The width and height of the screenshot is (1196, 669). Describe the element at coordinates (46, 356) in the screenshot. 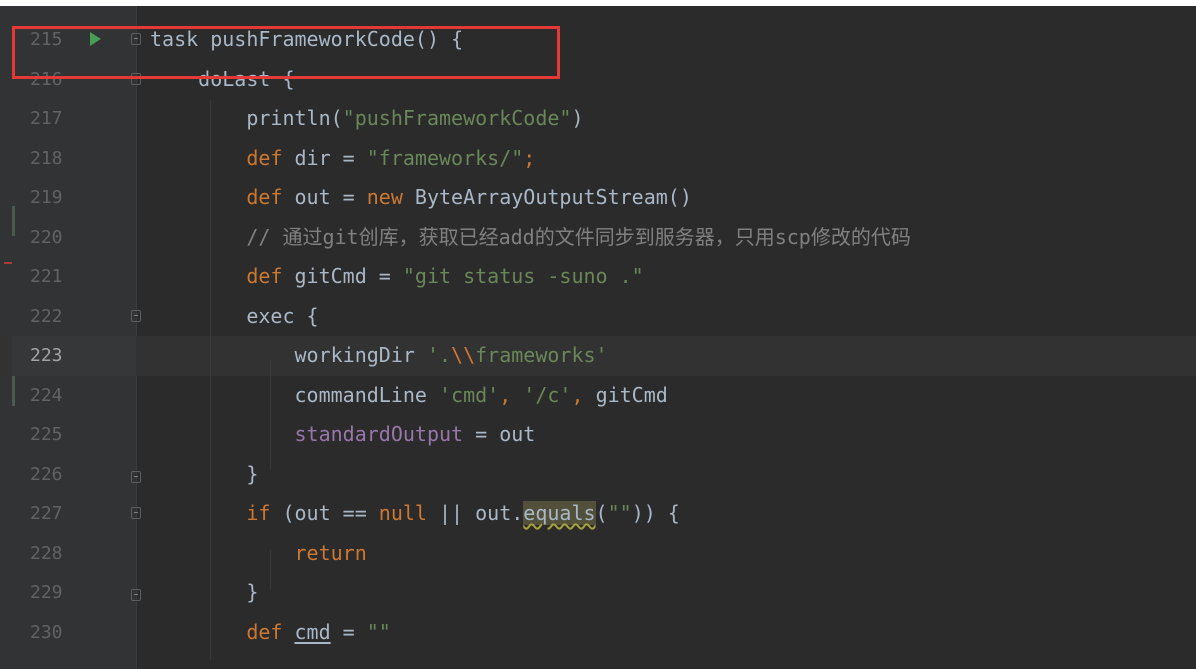

I see `line-number: 223` at that location.